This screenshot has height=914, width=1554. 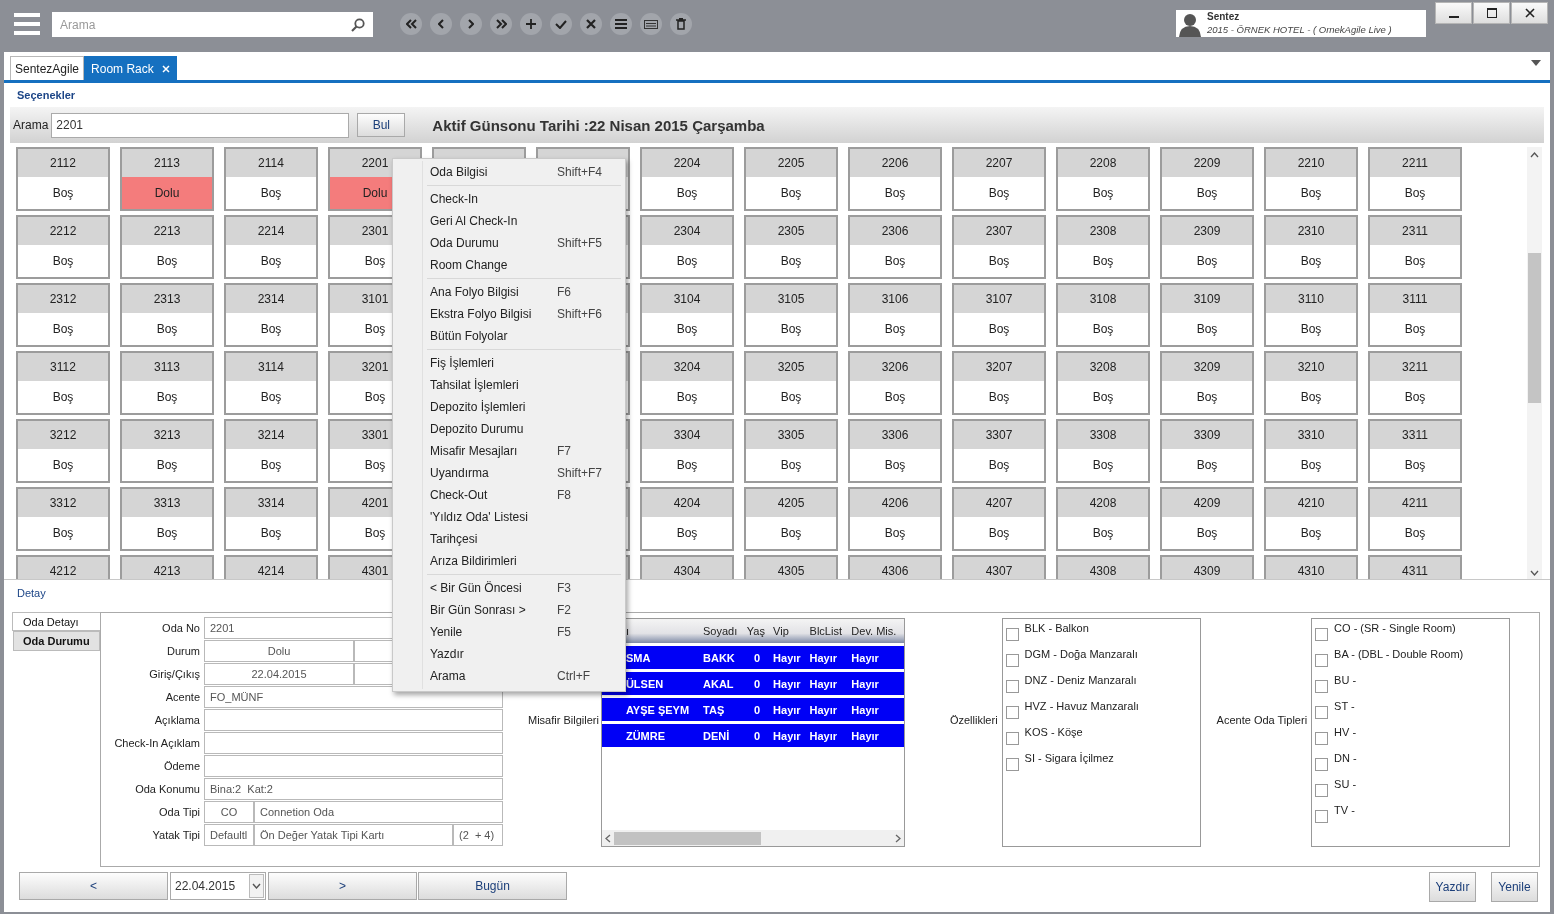 I want to click on room-card: 2206 Boş, so click(x=895, y=179).